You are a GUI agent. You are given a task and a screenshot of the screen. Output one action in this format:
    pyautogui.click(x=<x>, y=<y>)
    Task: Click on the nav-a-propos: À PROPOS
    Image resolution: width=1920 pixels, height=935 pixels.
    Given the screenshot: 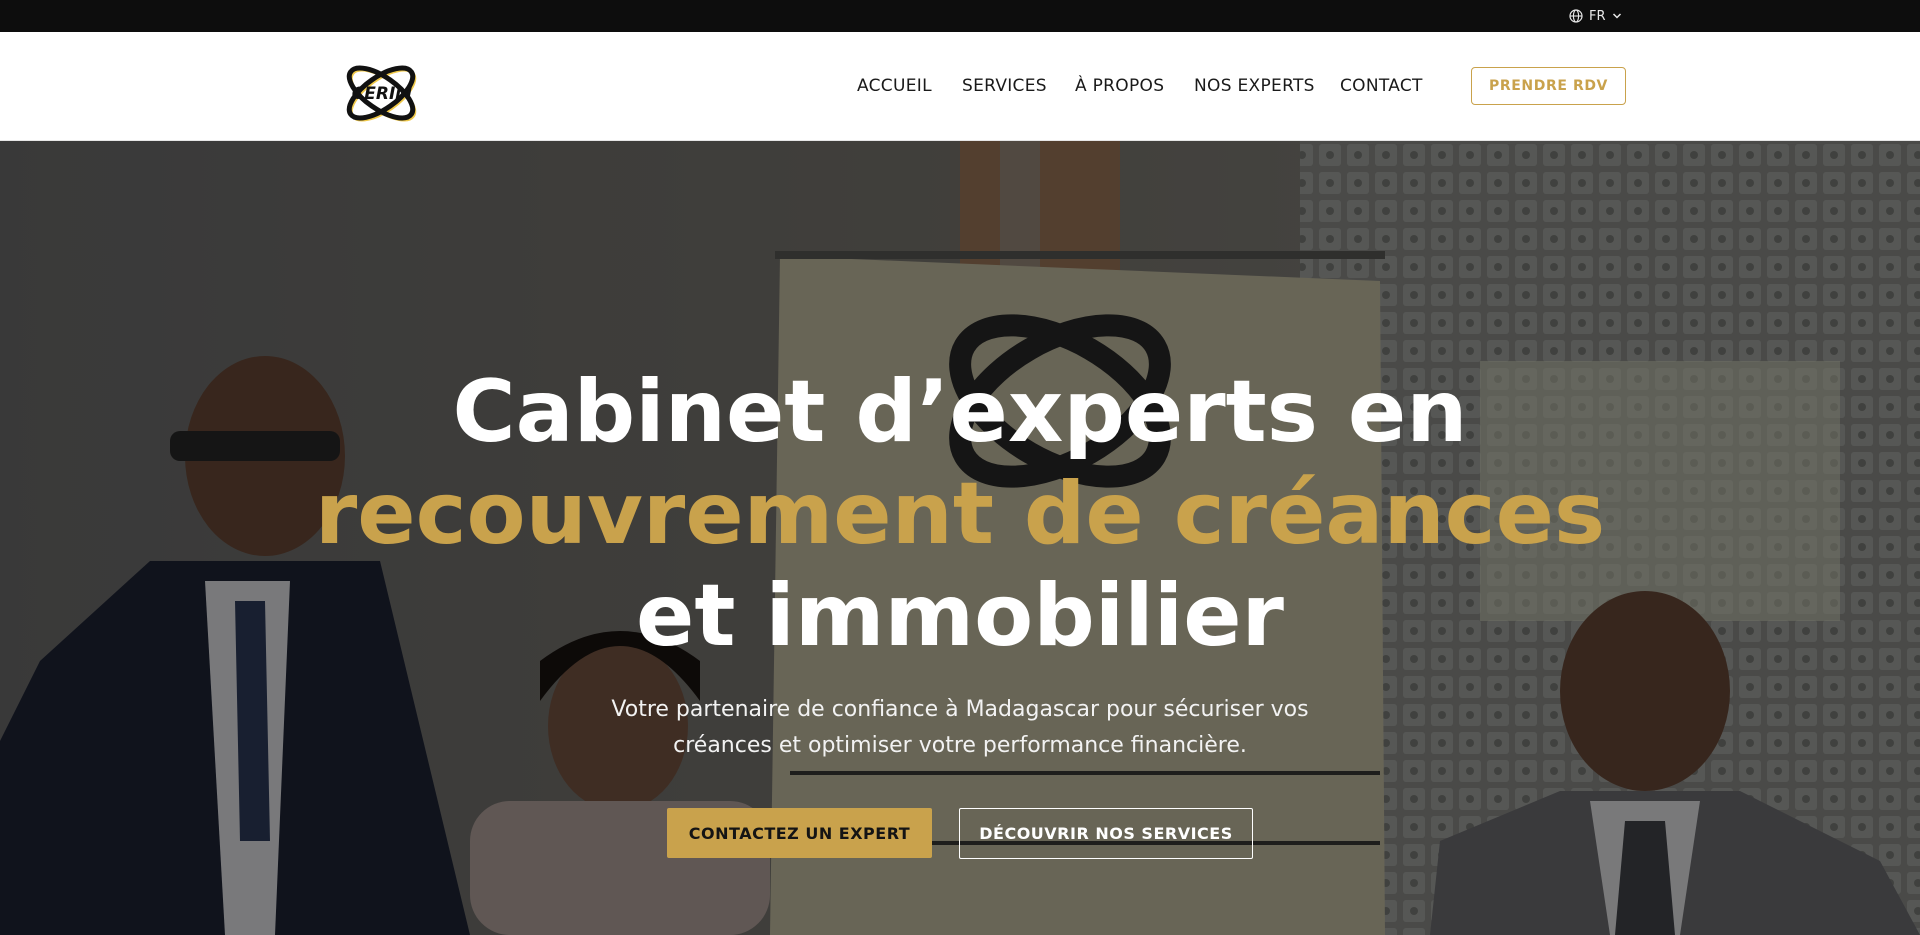 What is the action you would take?
    pyautogui.click(x=1119, y=86)
    